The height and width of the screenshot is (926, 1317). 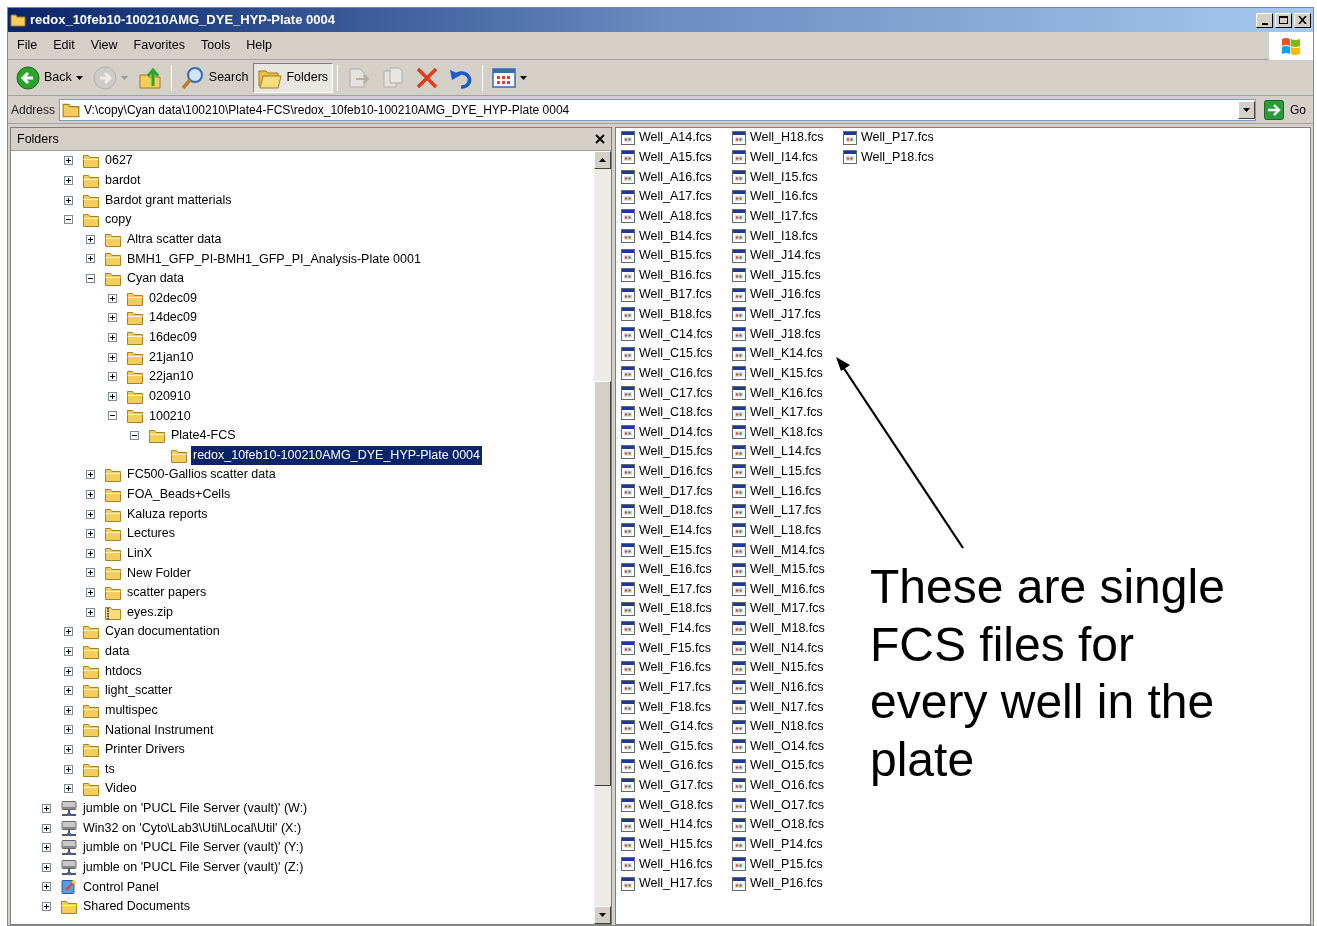 I want to click on list-entry: Well_I18.fcs, so click(x=784, y=236).